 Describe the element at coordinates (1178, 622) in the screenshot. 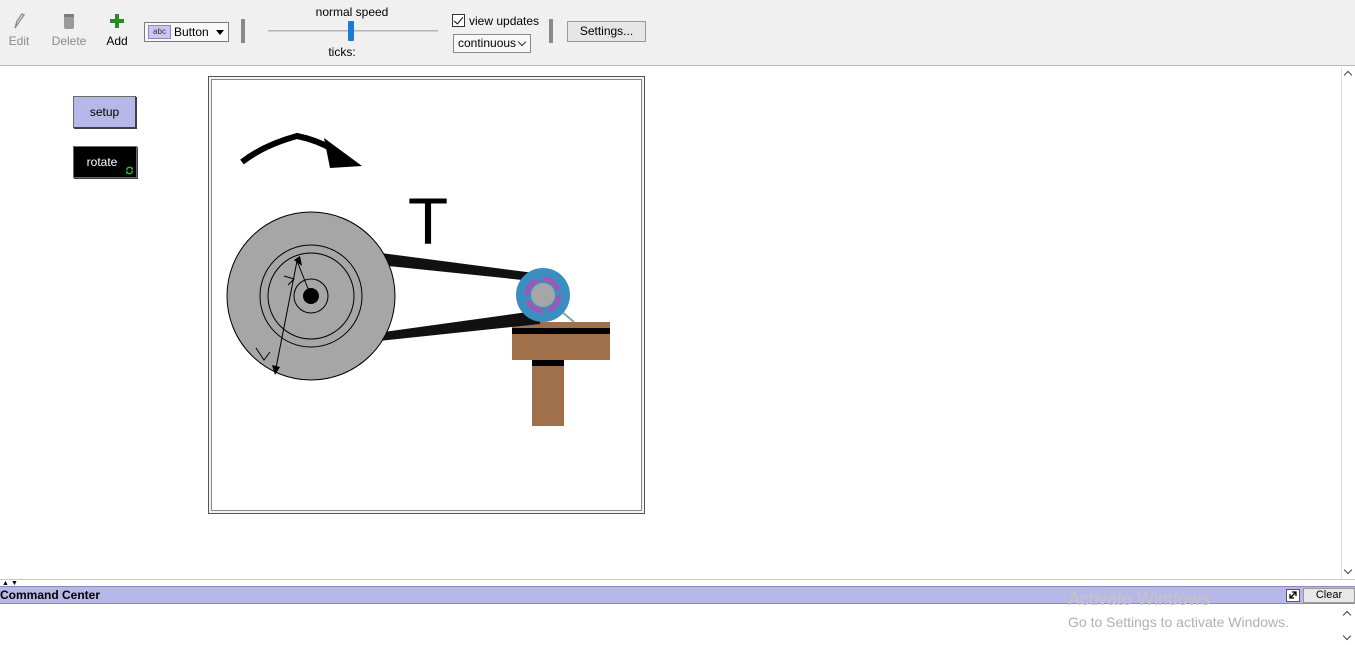

I see `activation-watermark-text: Go to Settings to activate Windows.` at that location.